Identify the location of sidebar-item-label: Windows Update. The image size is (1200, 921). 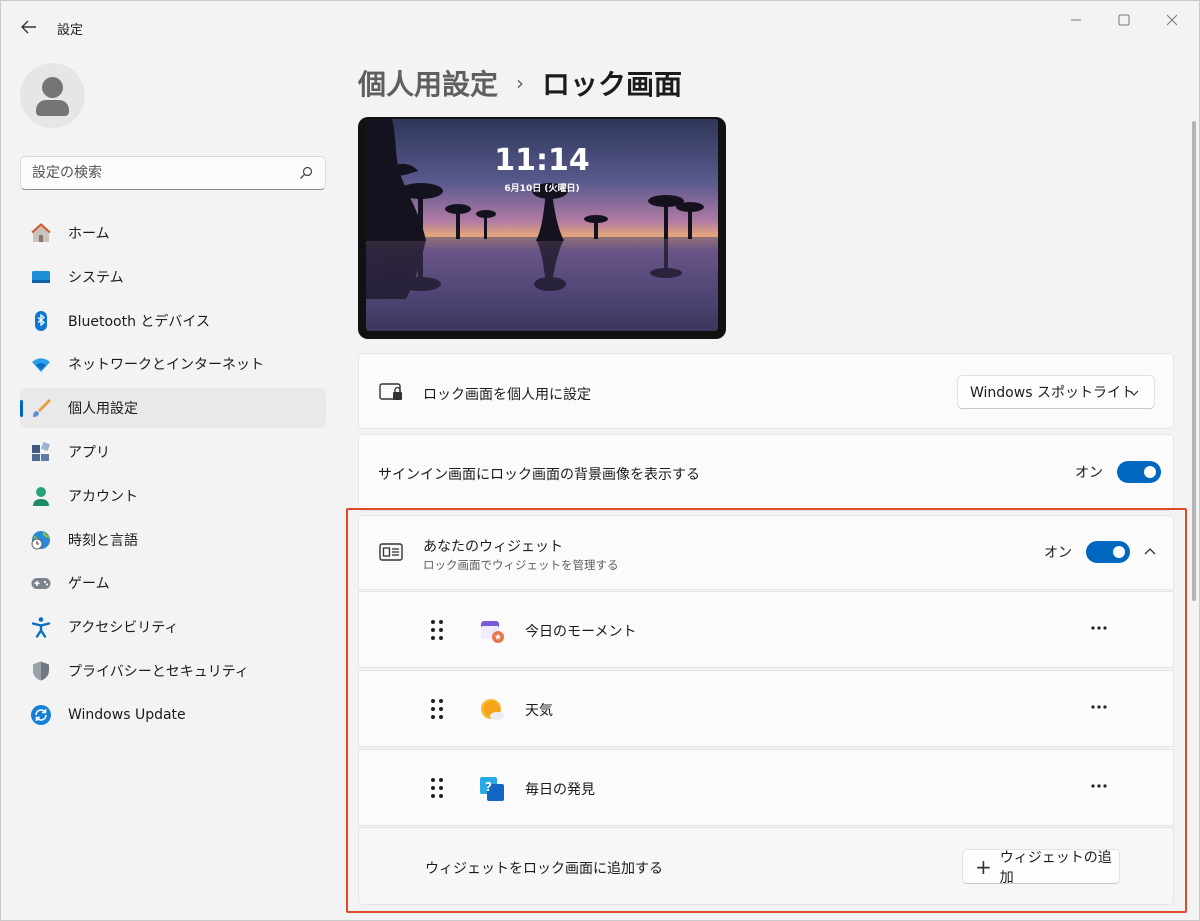
(127, 714).